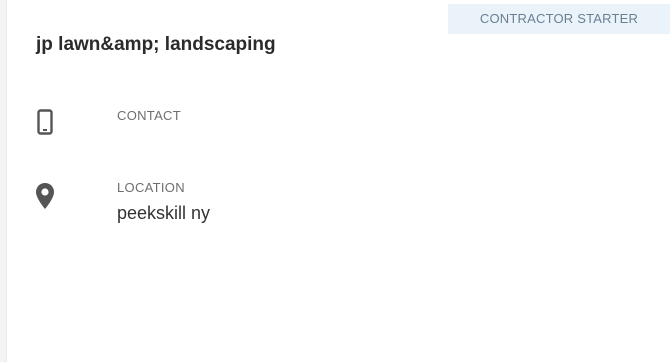 The image size is (670, 362). What do you see at coordinates (45, 122) in the screenshot?
I see `mobile-phone-icon` at bounding box center [45, 122].